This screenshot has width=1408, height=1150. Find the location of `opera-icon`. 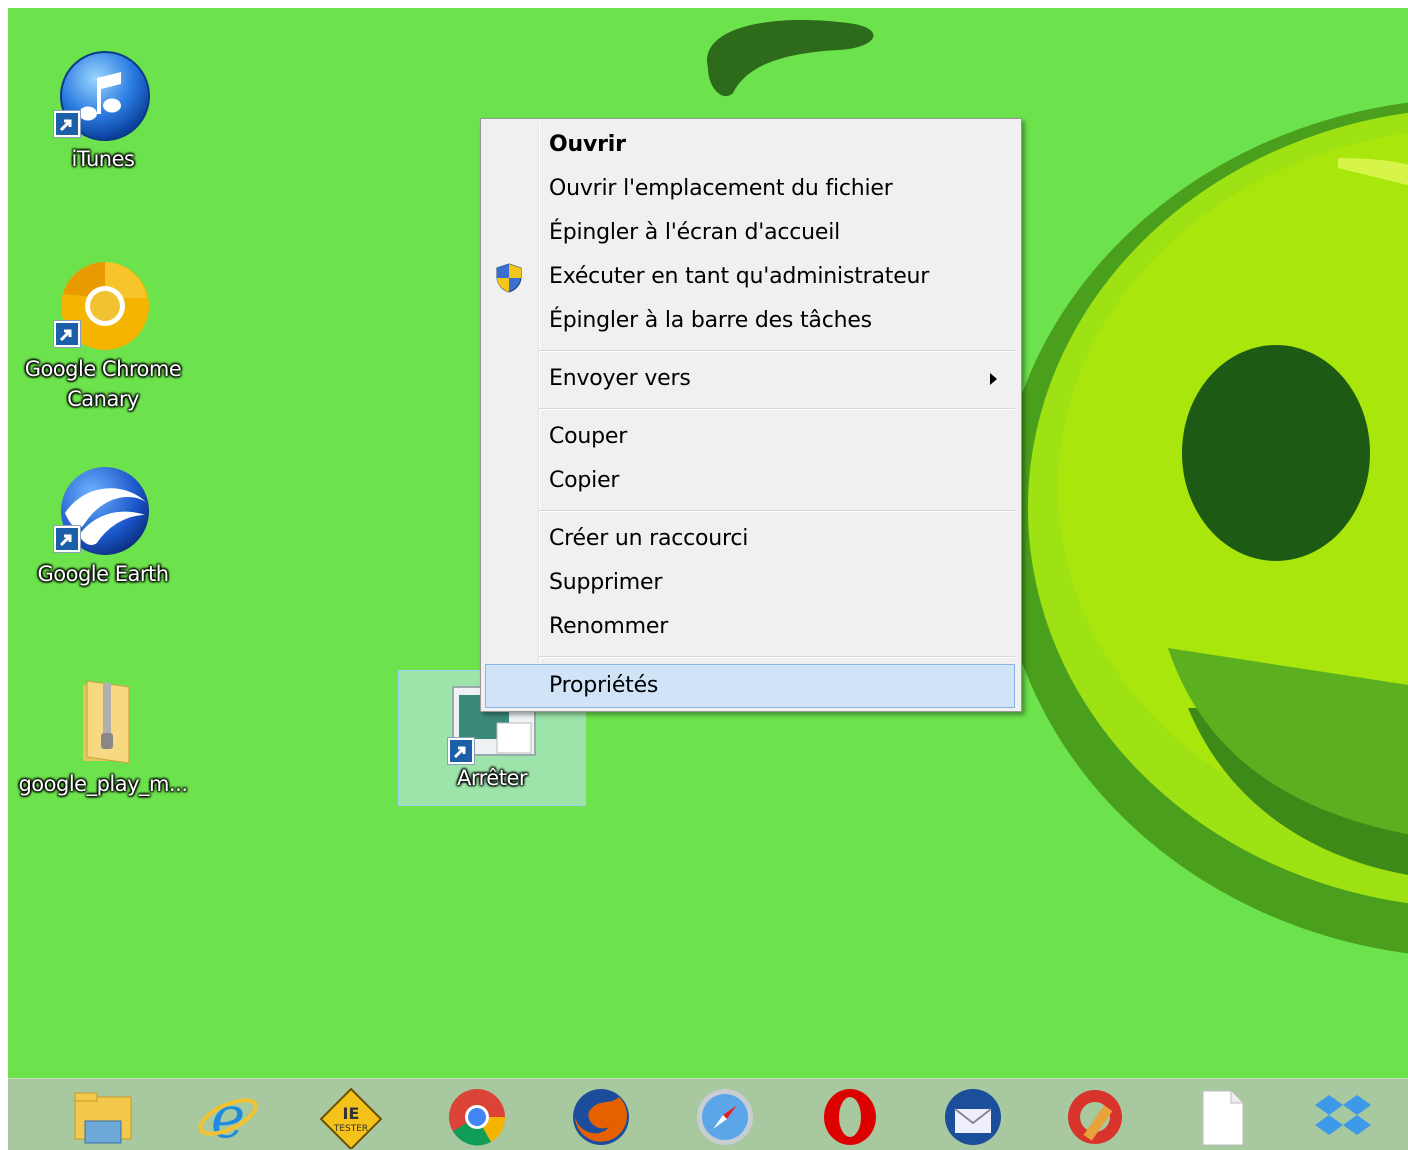

opera-icon is located at coordinates (850, 1117).